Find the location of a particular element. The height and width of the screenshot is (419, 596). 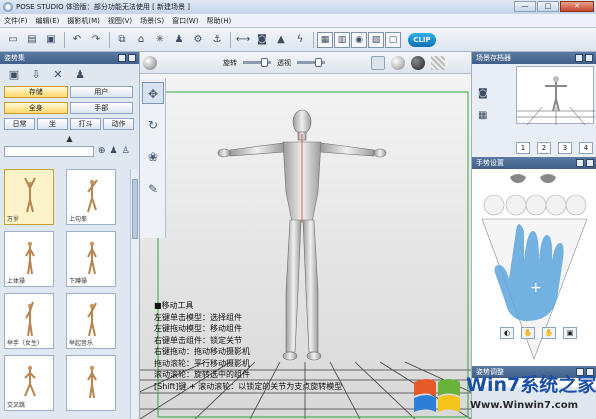

minimize-button: — is located at coordinates (525, 6).